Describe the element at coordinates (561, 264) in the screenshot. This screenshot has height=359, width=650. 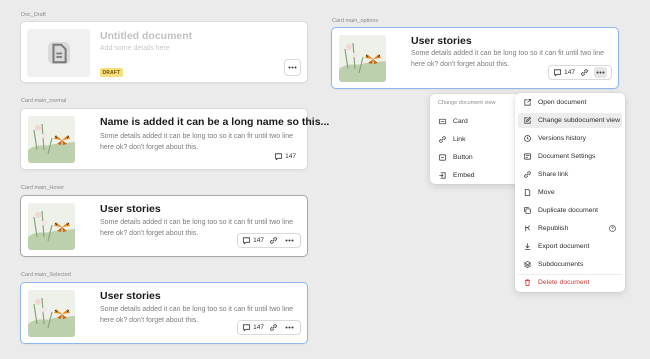
I see `menu-item-label: Subdocuments` at that location.